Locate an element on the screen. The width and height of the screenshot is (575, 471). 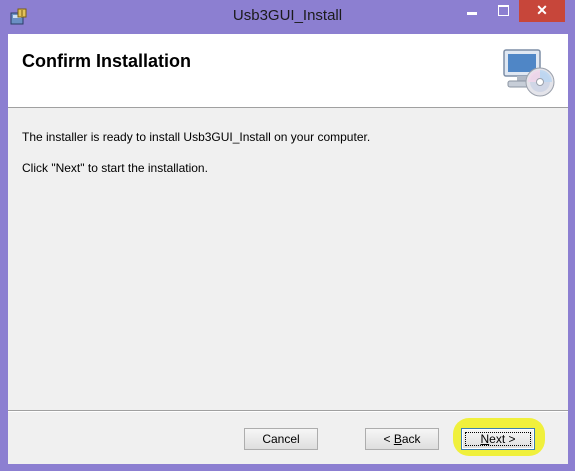
back-label-rest: ack is located at coordinates (411, 439).